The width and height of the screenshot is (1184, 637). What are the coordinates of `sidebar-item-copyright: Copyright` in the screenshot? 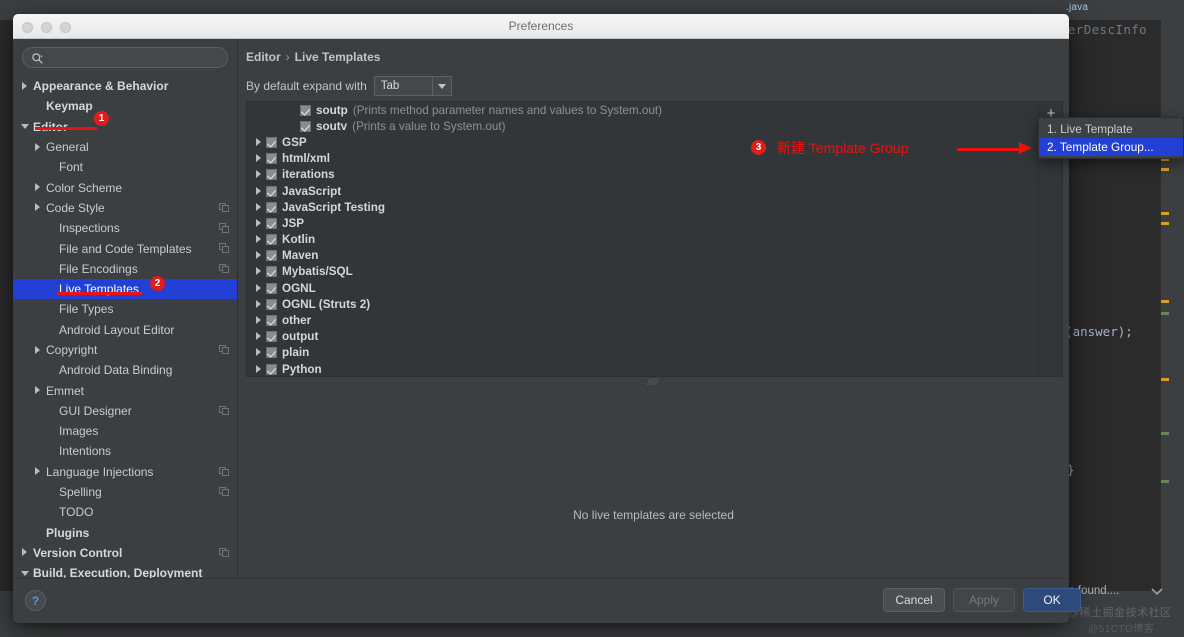 It's located at (125, 350).